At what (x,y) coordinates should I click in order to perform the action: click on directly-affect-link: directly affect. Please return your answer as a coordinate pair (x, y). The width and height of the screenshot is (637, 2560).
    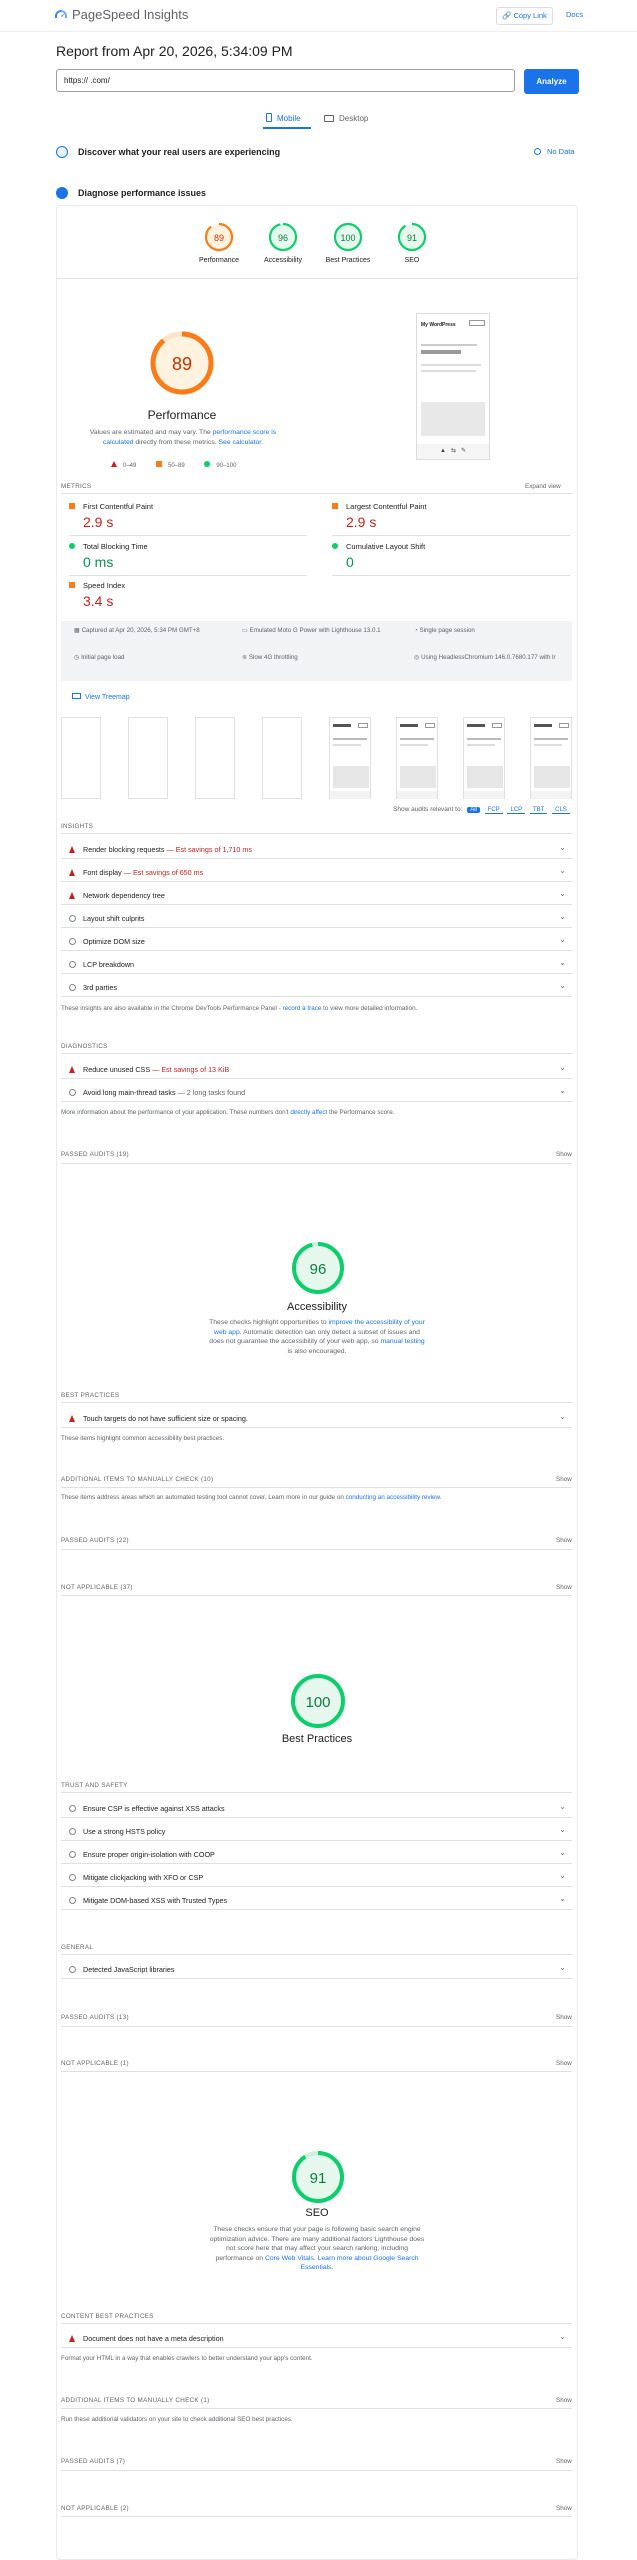
    Looking at the image, I should click on (308, 1112).